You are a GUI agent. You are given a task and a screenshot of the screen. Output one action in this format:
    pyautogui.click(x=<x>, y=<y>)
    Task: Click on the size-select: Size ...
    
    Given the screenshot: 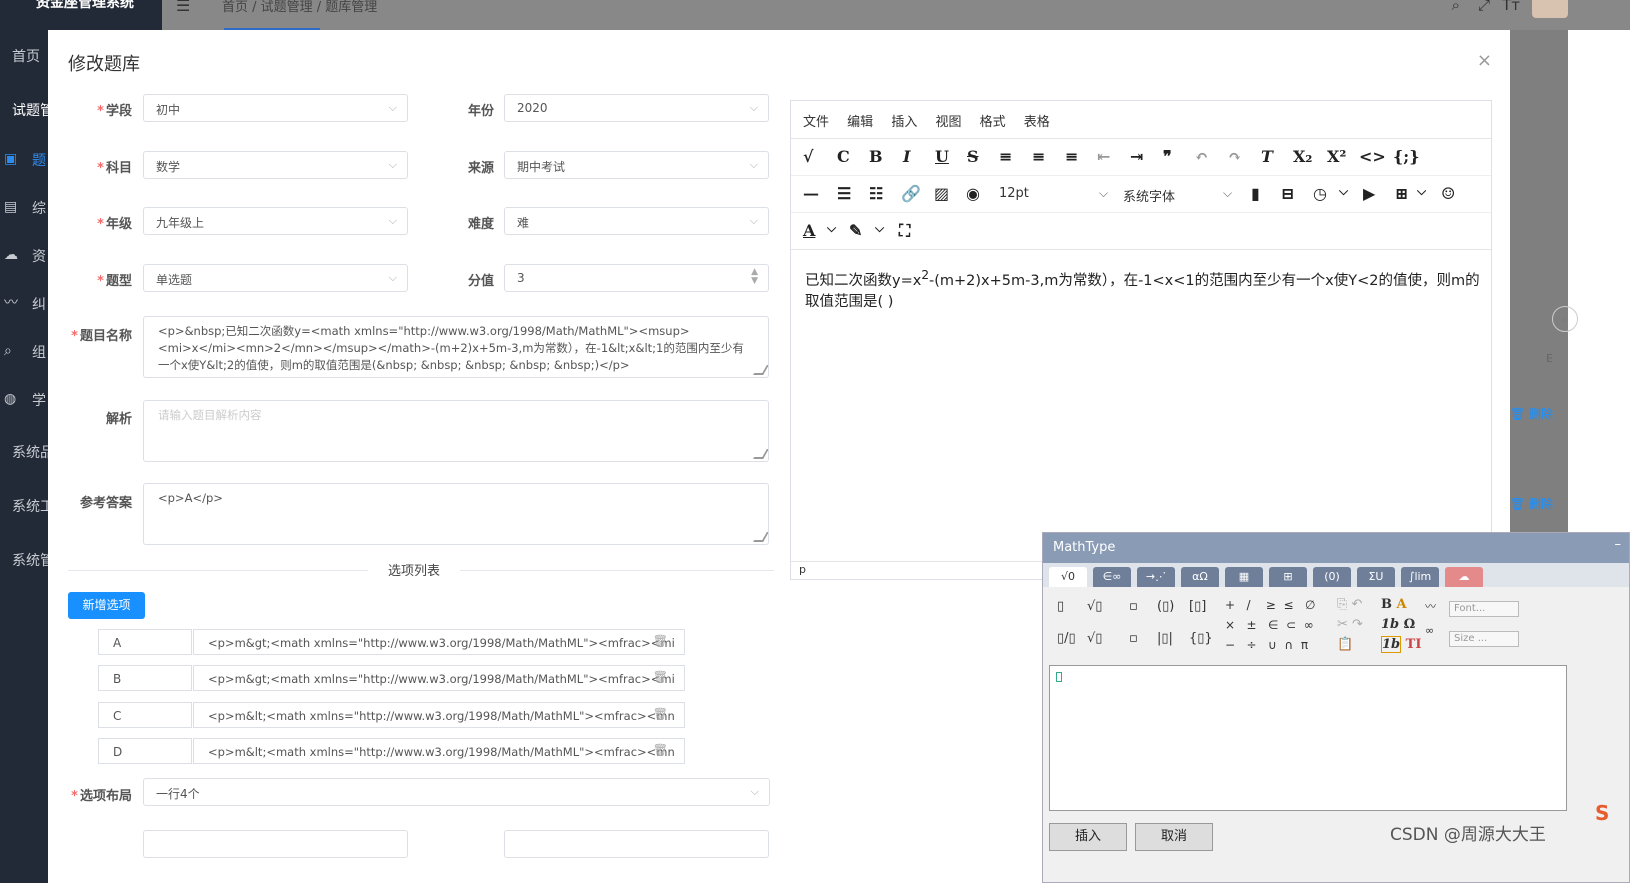 What is the action you would take?
    pyautogui.click(x=1484, y=639)
    